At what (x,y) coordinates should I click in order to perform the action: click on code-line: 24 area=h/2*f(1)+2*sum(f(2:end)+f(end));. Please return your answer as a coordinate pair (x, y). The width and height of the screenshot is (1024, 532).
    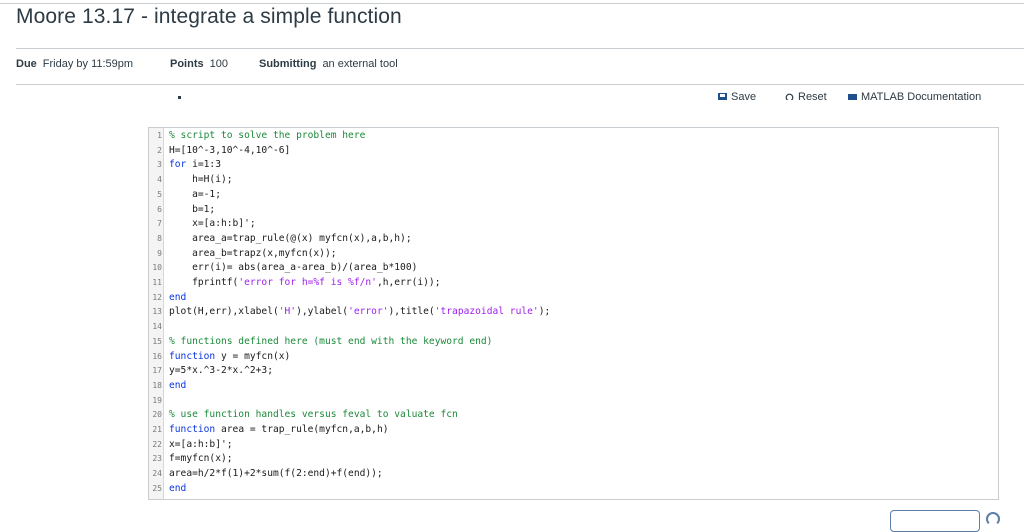
    Looking at the image, I should click on (572, 474).